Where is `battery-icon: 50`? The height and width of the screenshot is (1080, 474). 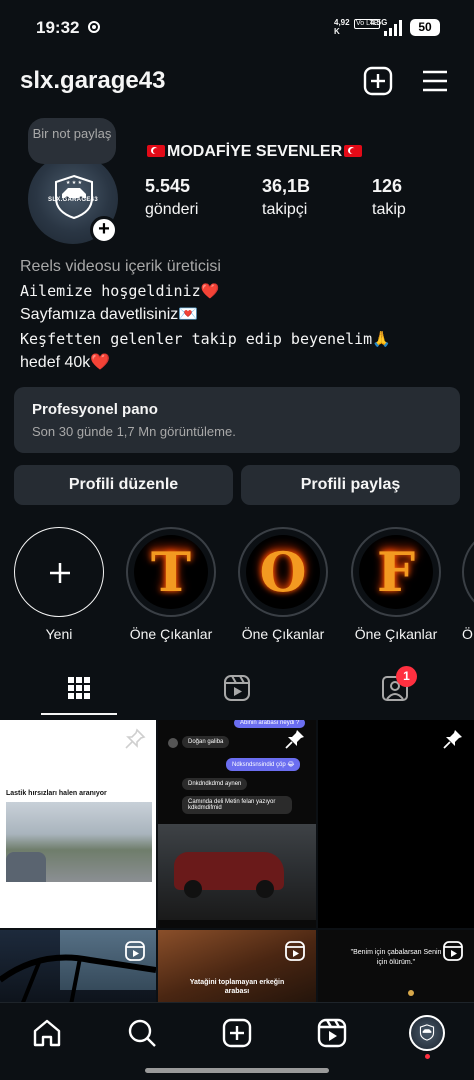 battery-icon: 50 is located at coordinates (425, 27).